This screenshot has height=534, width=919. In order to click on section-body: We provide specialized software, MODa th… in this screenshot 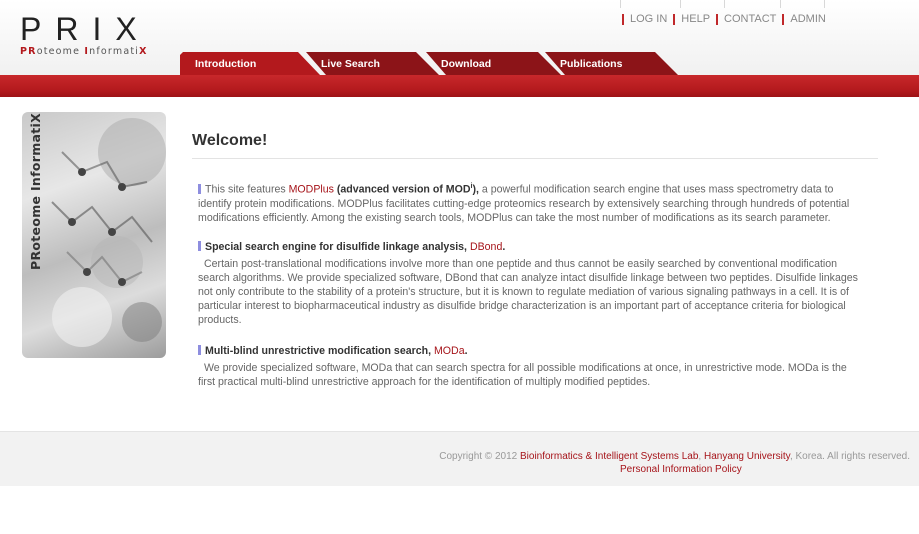, I will do `click(522, 375)`.